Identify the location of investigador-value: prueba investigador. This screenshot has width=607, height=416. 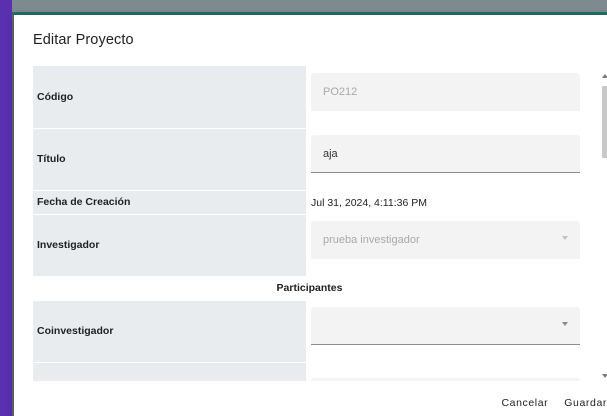
(371, 240).